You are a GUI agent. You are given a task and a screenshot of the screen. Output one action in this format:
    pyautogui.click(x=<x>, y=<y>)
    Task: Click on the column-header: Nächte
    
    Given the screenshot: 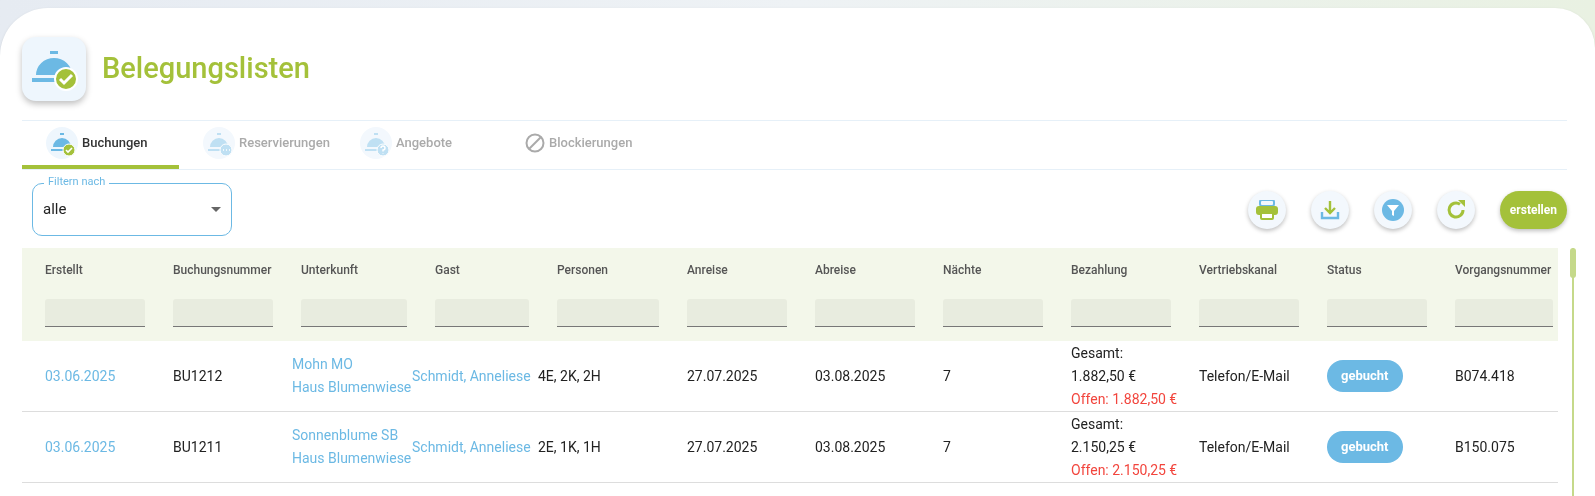 What is the action you would take?
    pyautogui.click(x=993, y=270)
    